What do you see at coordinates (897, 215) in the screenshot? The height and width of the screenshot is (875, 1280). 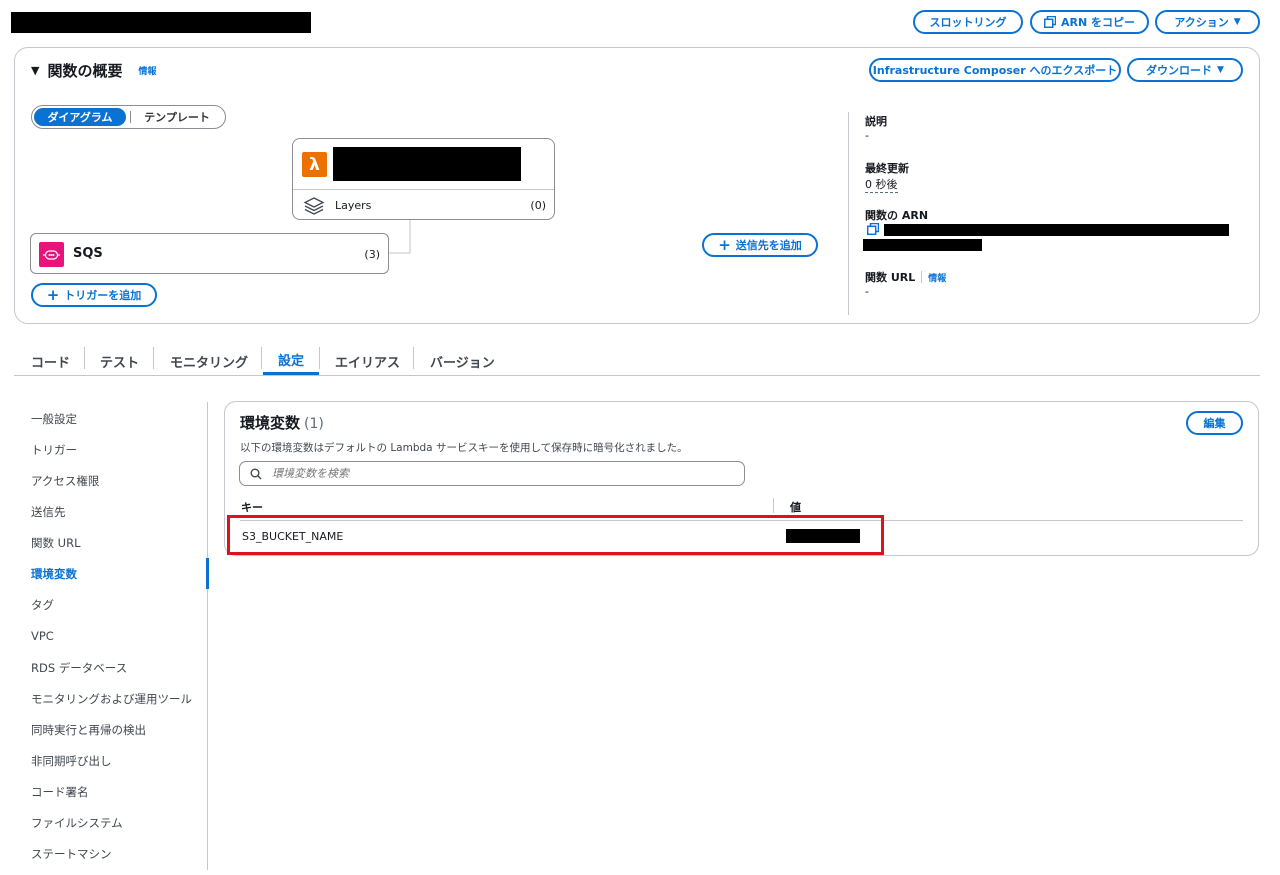 I see `arn-label: 関数の ARN` at bounding box center [897, 215].